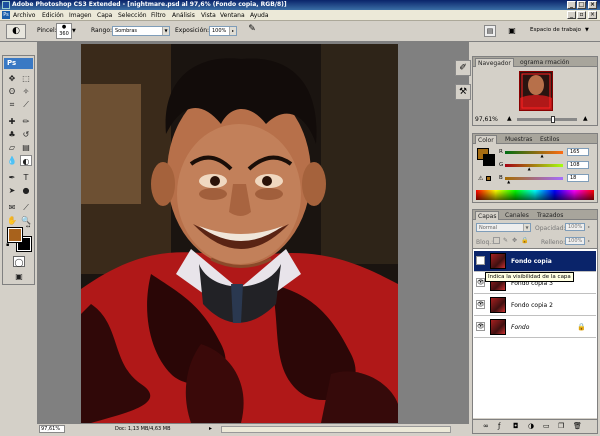 This screenshot has width=600, height=436. I want to click on tab-estilos: Estilos, so click(549, 139).